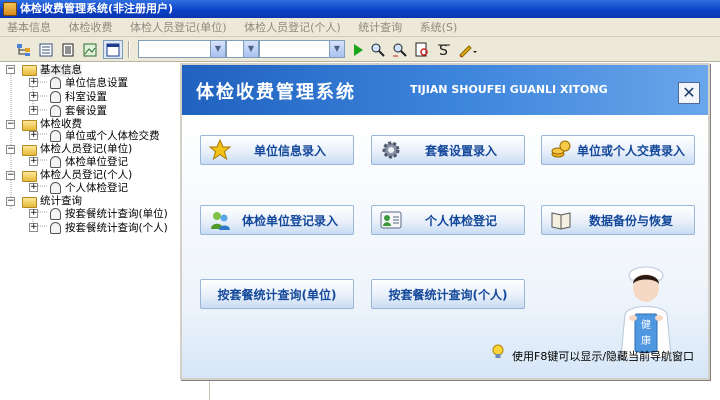  I want to click on menu-system: 系统(S), so click(439, 27).